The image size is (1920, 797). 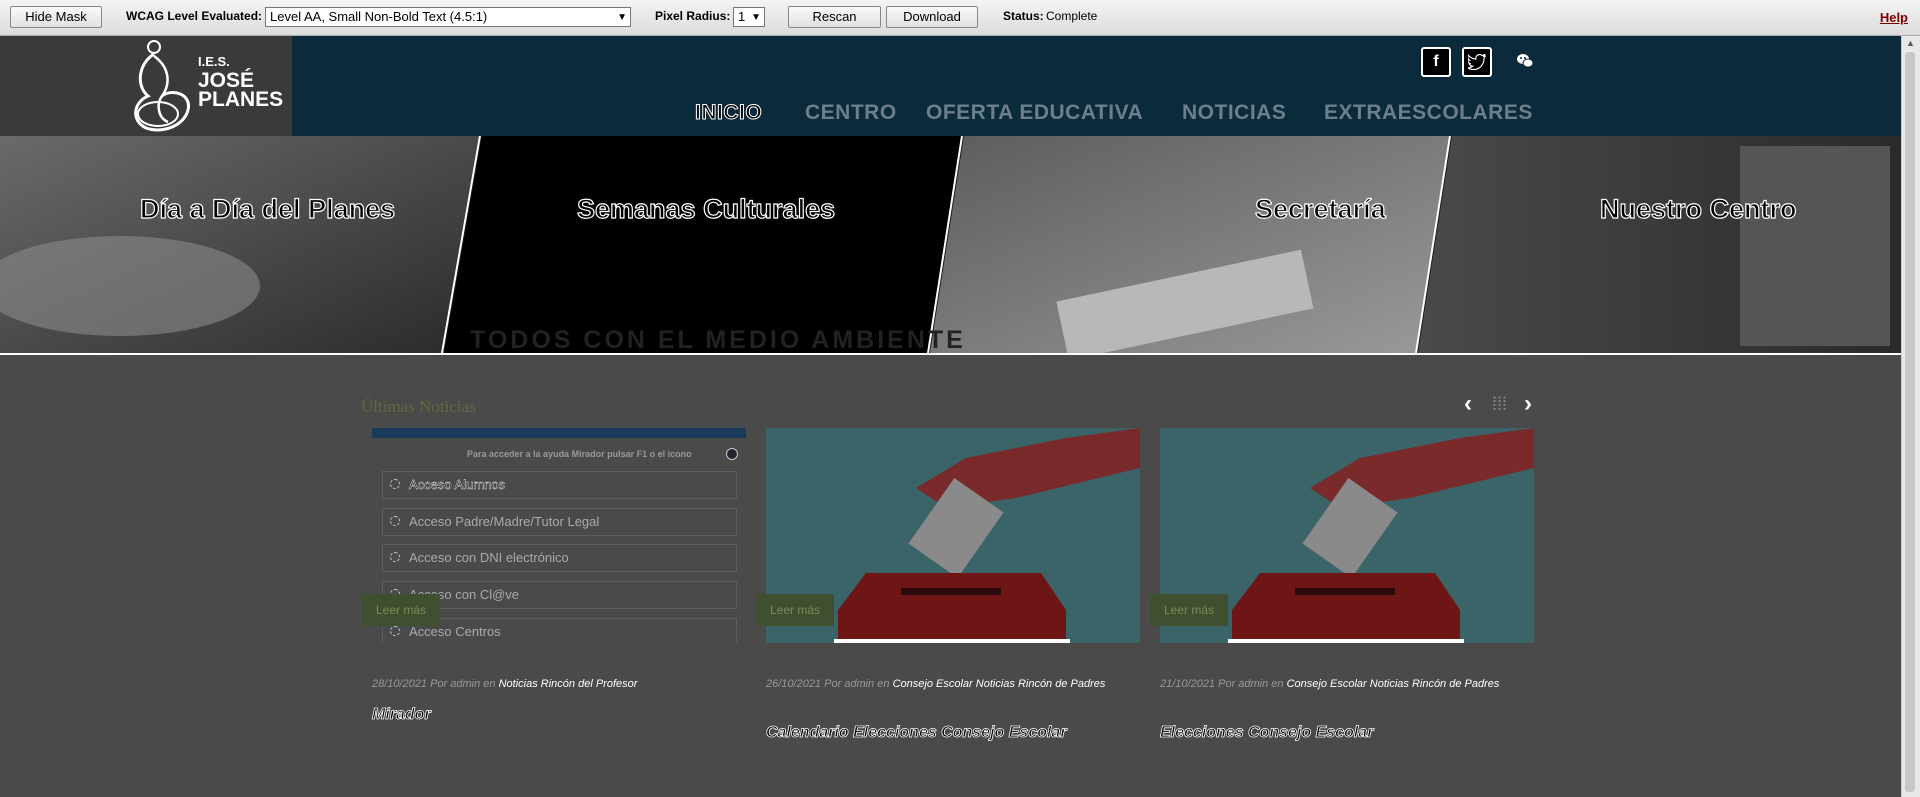 What do you see at coordinates (379, 16) in the screenshot?
I see `wcag-level-value: Level AA, Small Non-Bold Text (4.5:1)` at bounding box center [379, 16].